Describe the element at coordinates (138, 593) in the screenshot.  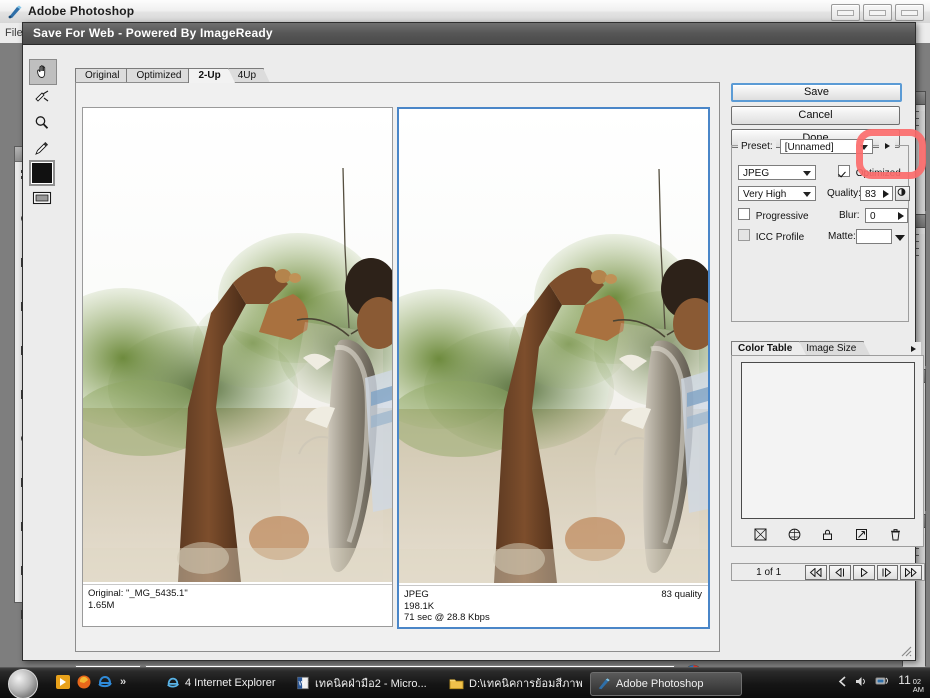
I see `original-info-line1: Original: "_MG_5435.1"` at that location.